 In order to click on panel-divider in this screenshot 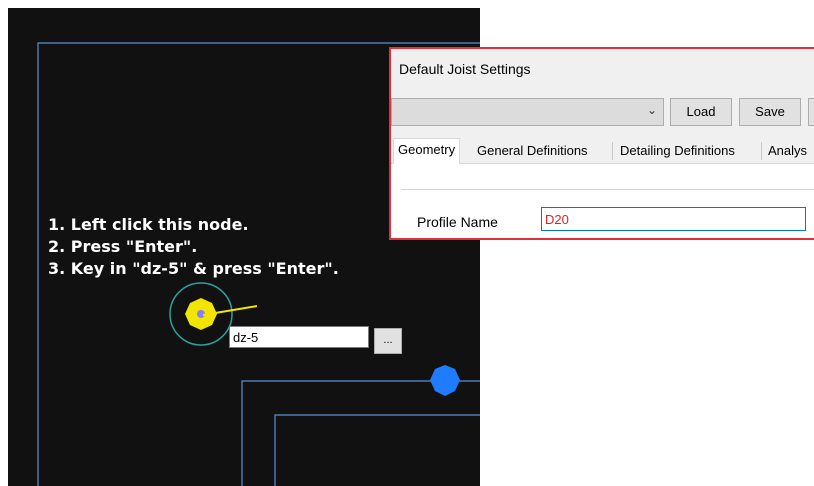, I will do `click(607, 189)`.